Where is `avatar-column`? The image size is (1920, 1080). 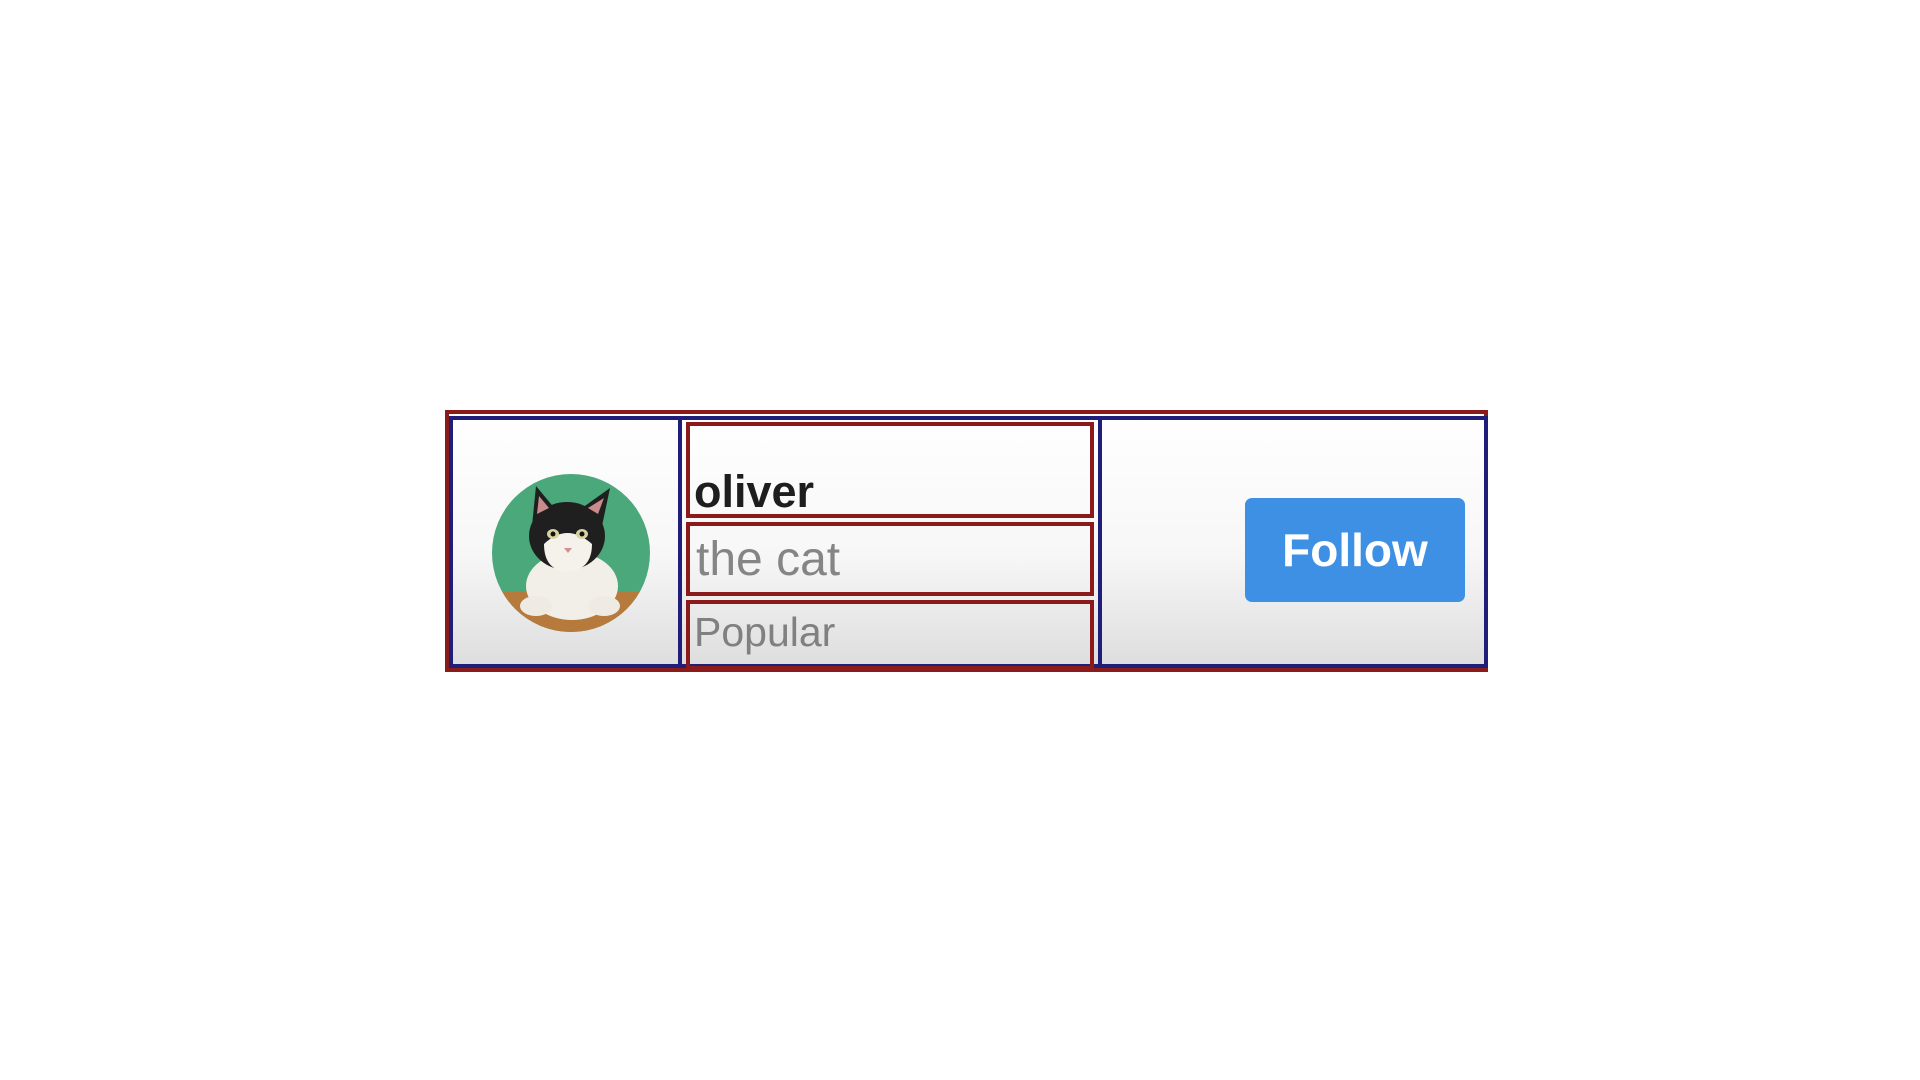
avatar-column is located at coordinates (565, 542).